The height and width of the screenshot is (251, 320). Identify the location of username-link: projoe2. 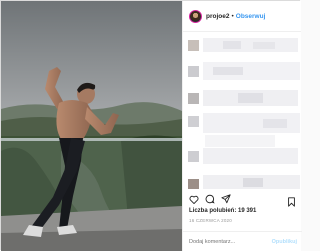
(217, 16).